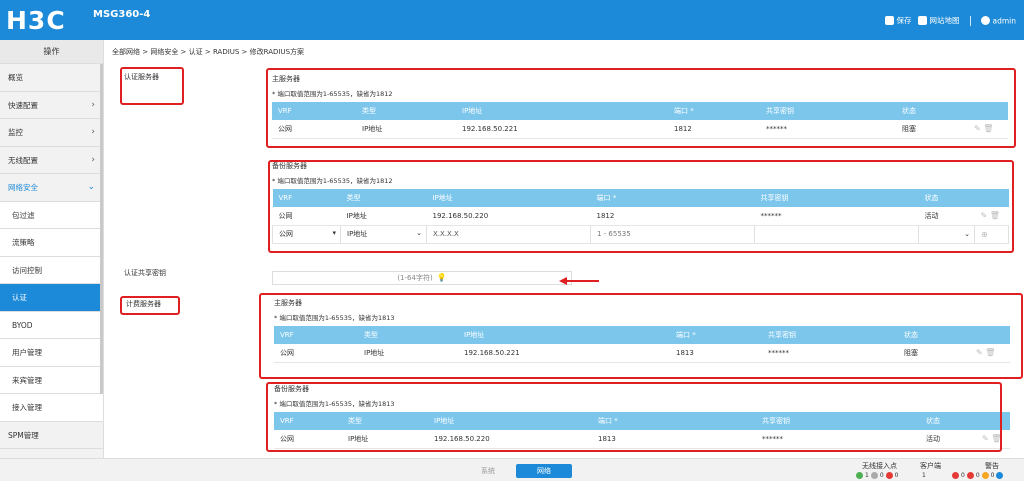  What do you see at coordinates (488, 471) in the screenshot?
I see `tab-system: 系统` at bounding box center [488, 471].